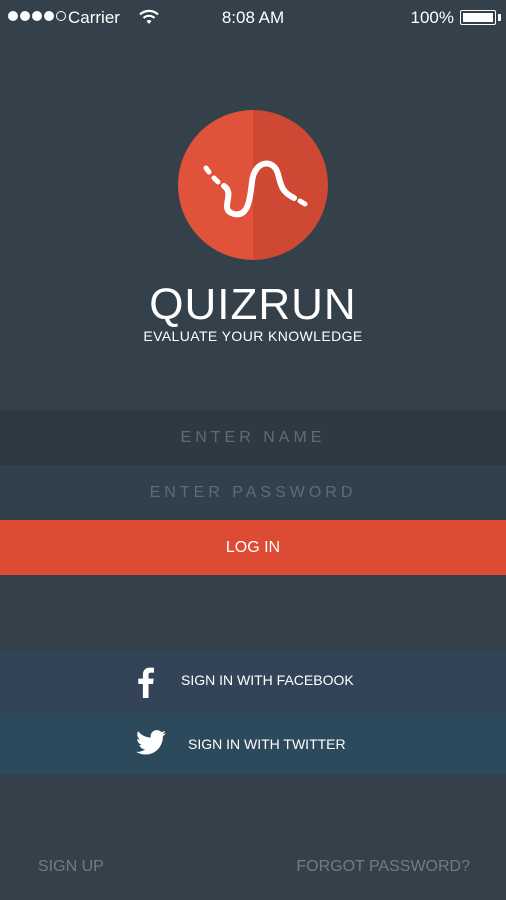 The image size is (506, 900). I want to click on login-button: LOG IN, so click(253, 547).